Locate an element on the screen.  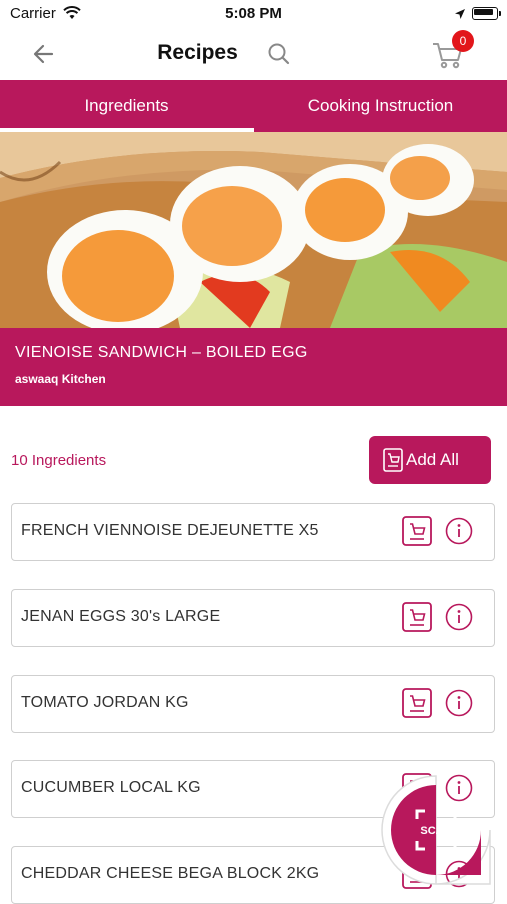
tab-bar: Ingredients Cooking Instruction is located at coordinates (253, 106).